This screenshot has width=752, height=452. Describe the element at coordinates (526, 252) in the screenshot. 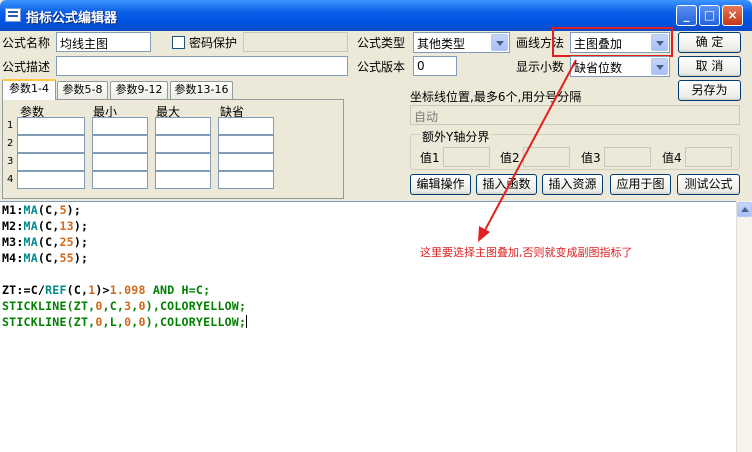

I see `annotation-text: 这里要选择主图叠加,否则就变成副图指标了` at that location.